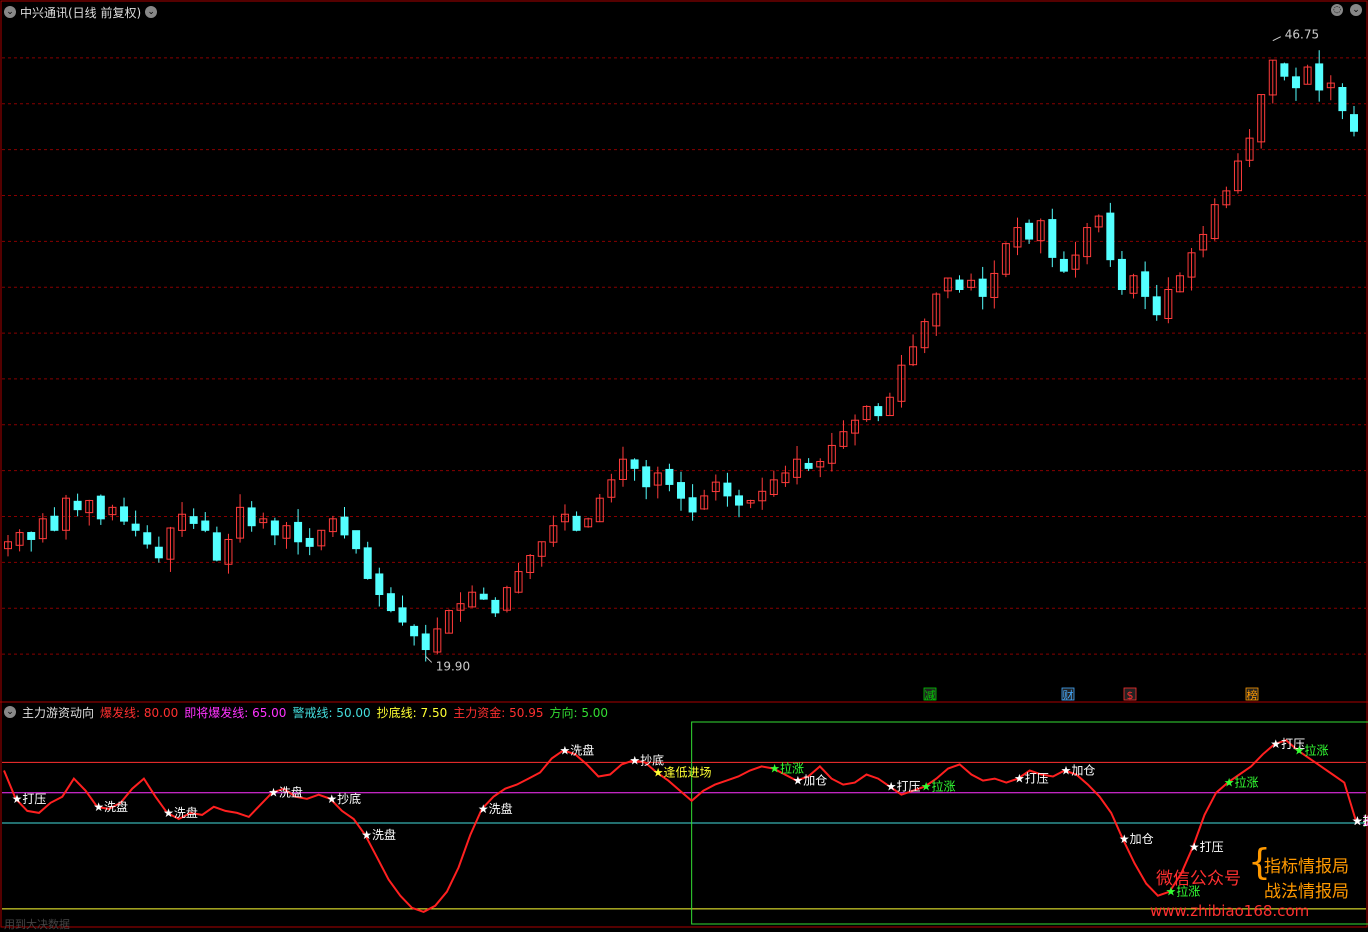 Image resolution: width=1368 pixels, height=932 pixels. I want to click on low-marker, so click(429, 659).